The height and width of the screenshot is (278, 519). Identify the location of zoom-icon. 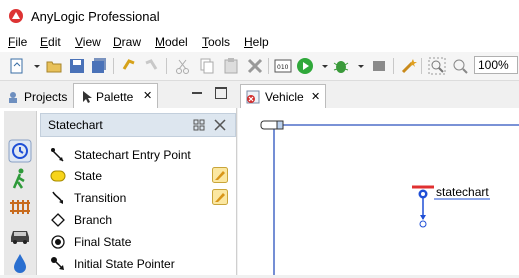
(437, 66).